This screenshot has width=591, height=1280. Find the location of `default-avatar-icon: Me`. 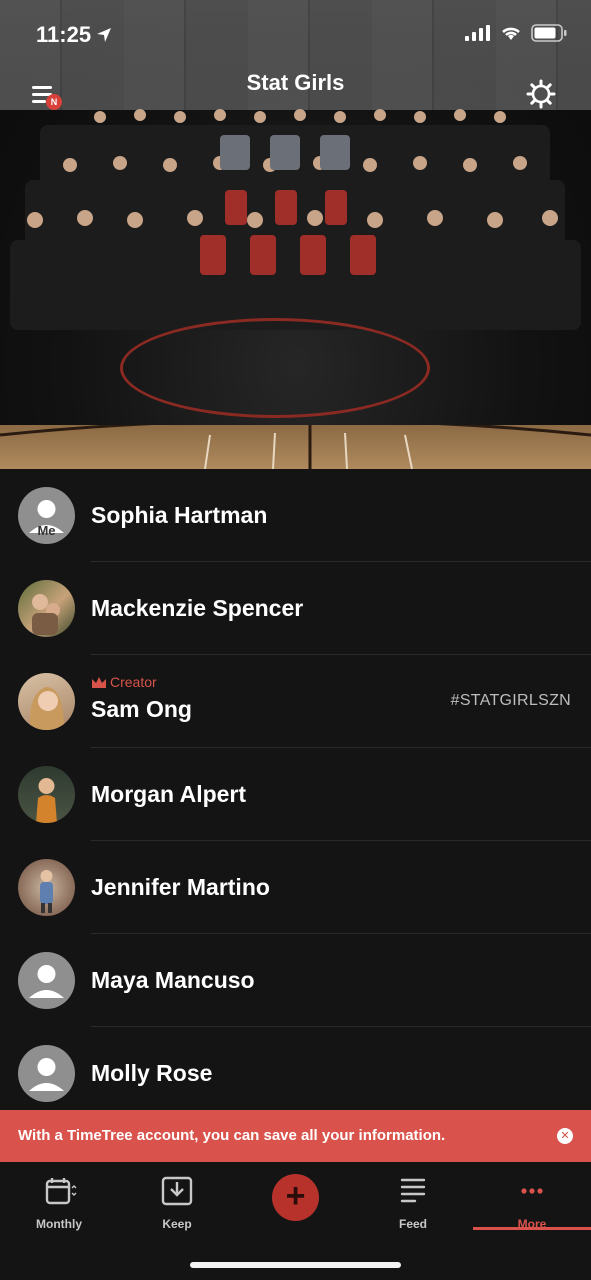

default-avatar-icon: Me is located at coordinates (46, 515).